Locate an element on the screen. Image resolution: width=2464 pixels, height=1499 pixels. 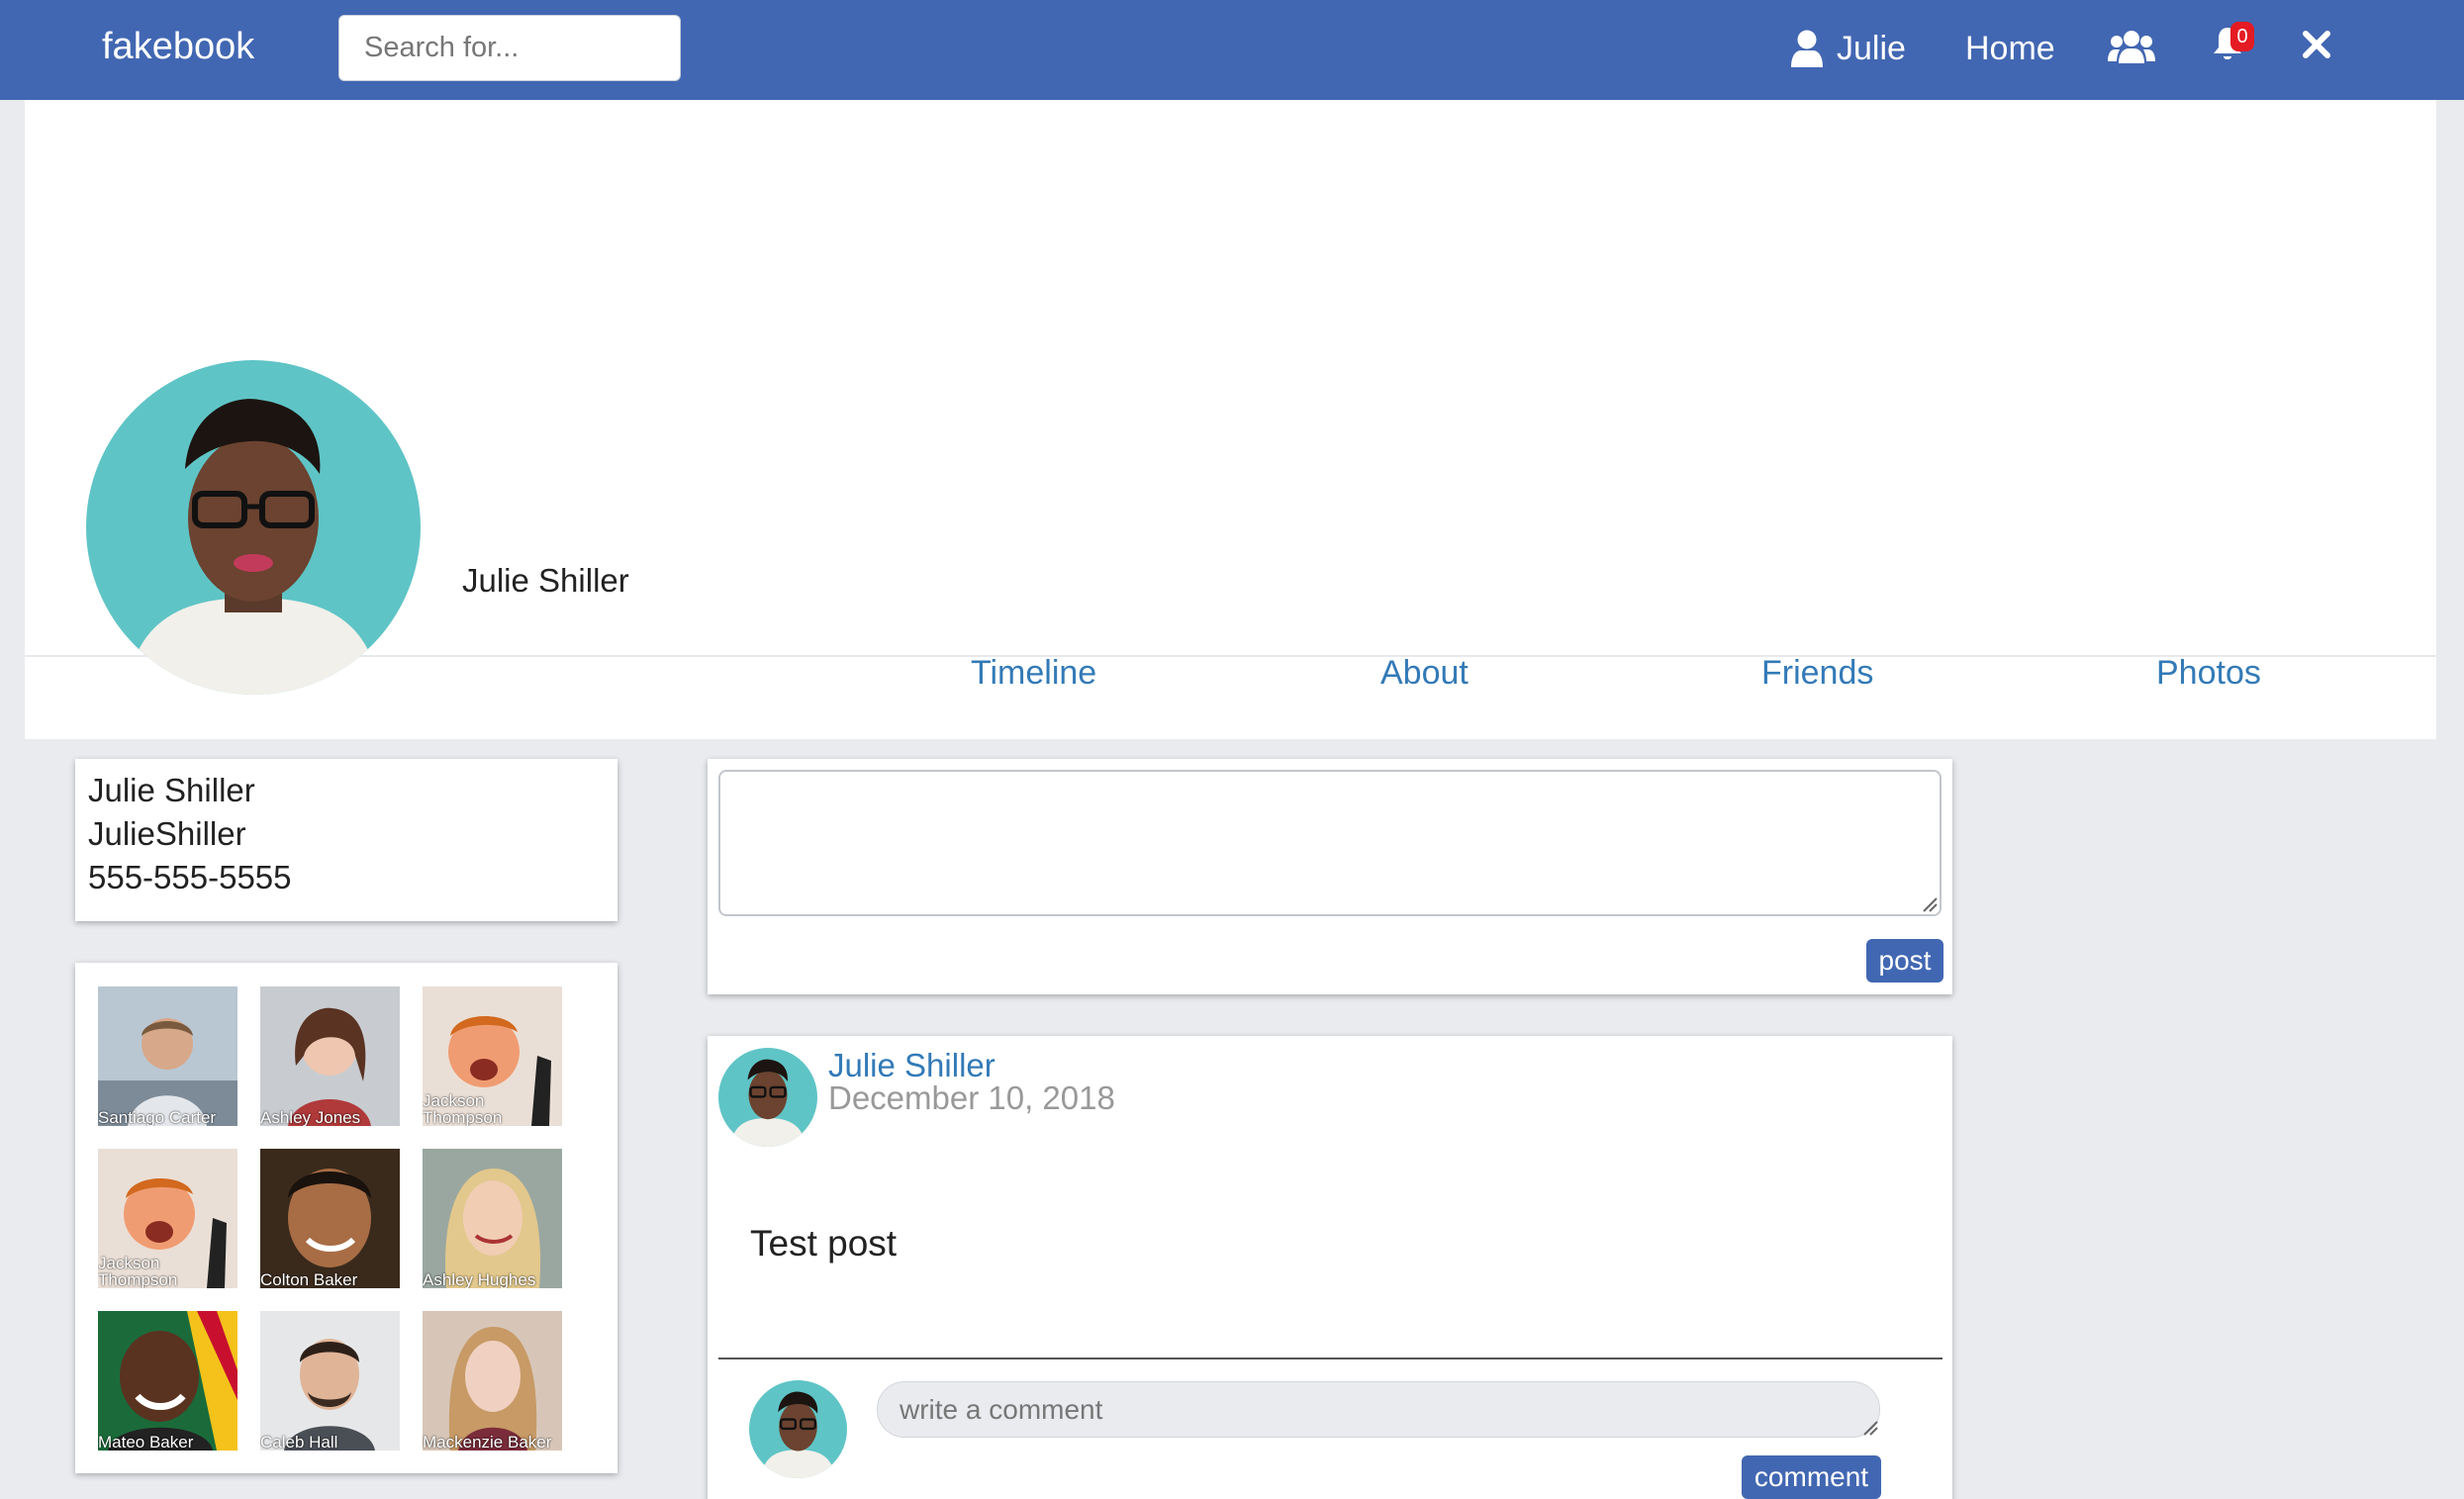
post-button: post is located at coordinates (1904, 961).